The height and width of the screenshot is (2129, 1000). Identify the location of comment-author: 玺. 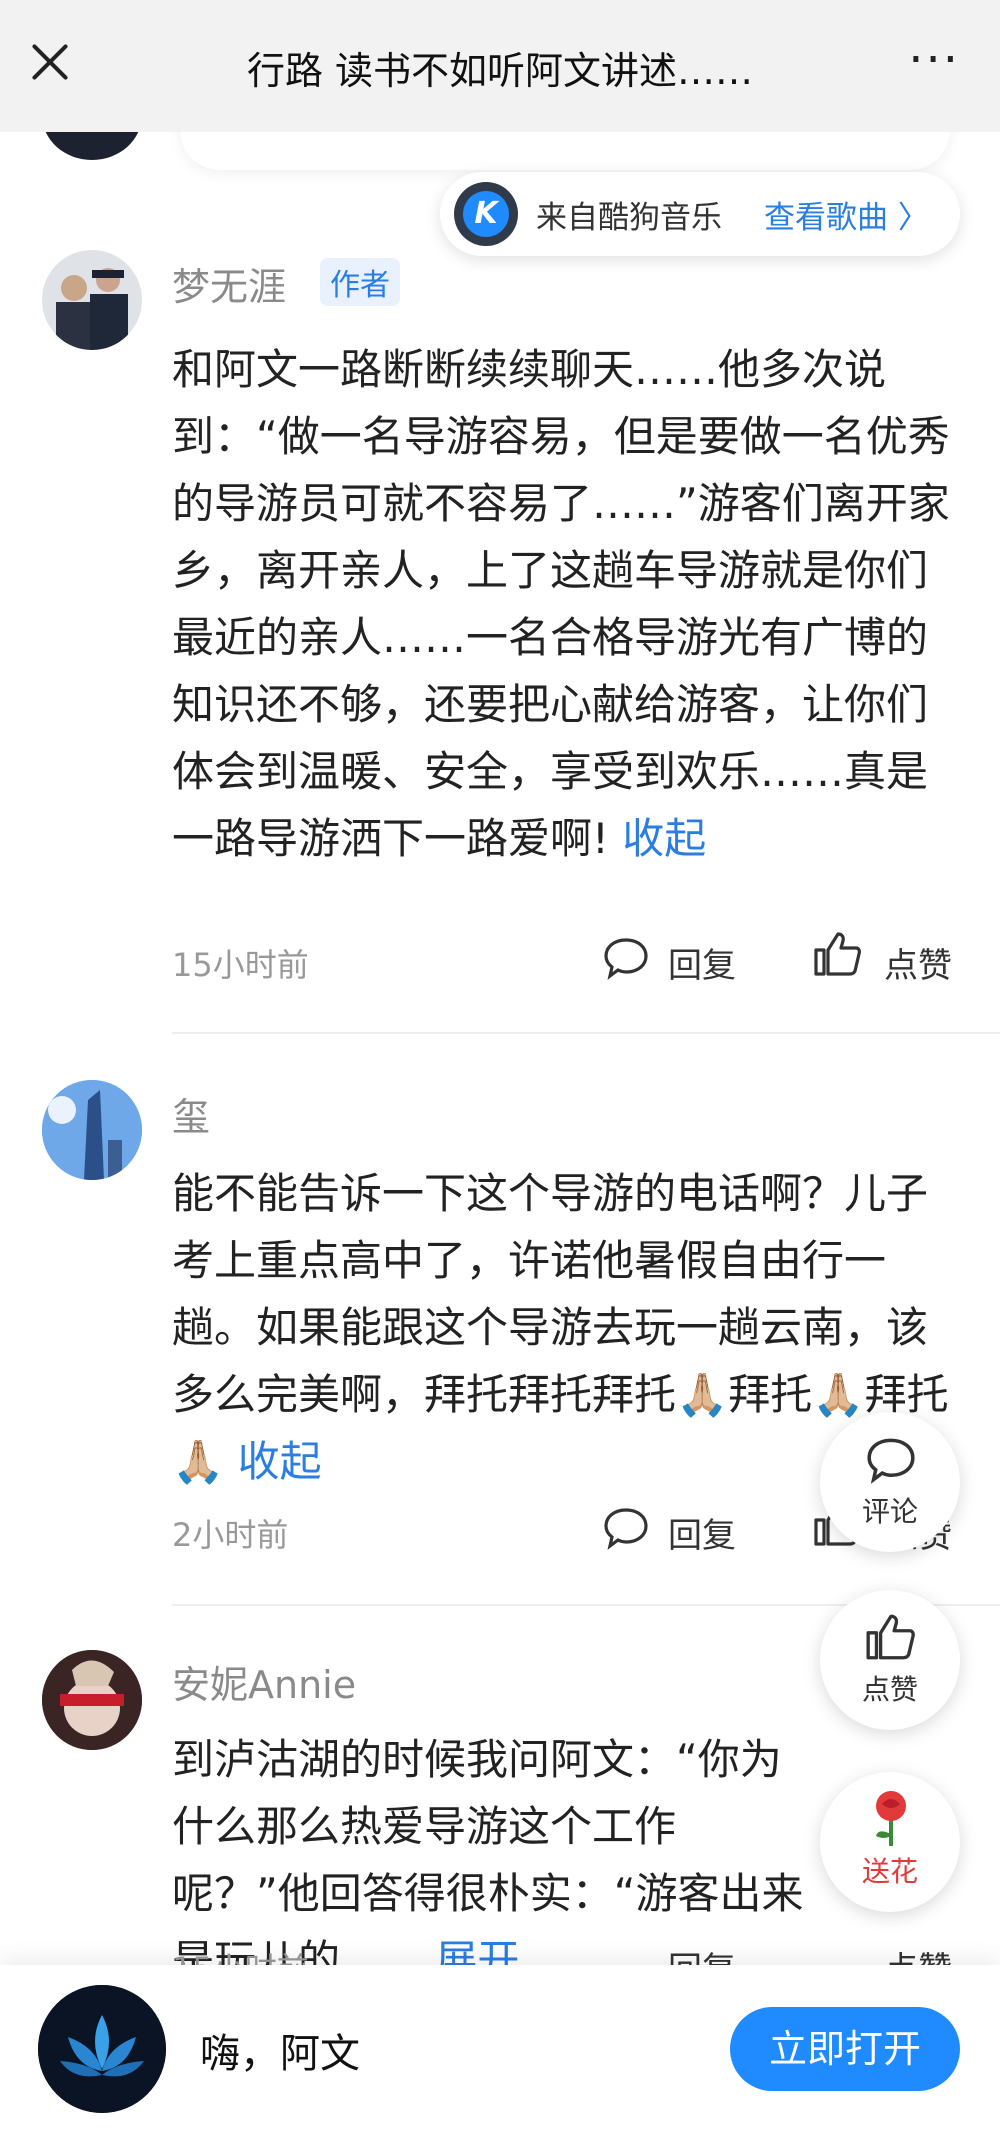
(191, 1113).